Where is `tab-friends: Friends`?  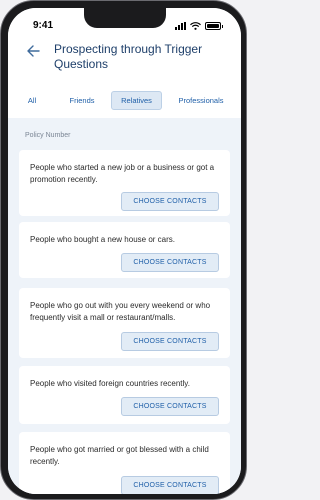
tab-friends: Friends is located at coordinates (82, 100).